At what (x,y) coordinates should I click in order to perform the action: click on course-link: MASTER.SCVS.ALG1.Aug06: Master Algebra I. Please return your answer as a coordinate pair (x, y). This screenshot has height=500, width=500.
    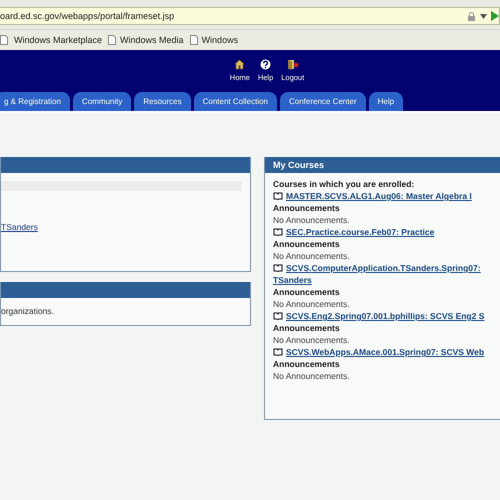
    Looking at the image, I should click on (379, 196).